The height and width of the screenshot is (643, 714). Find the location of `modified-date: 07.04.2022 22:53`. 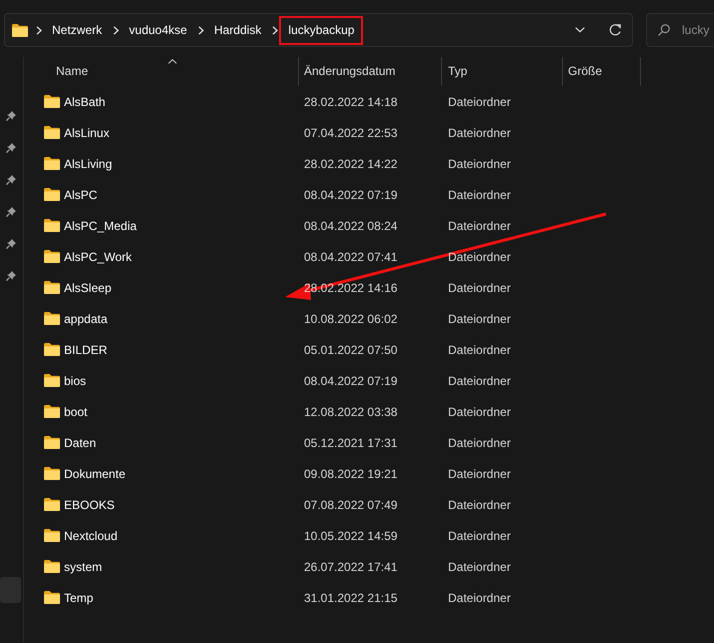

modified-date: 07.04.2022 22:53 is located at coordinates (351, 133).